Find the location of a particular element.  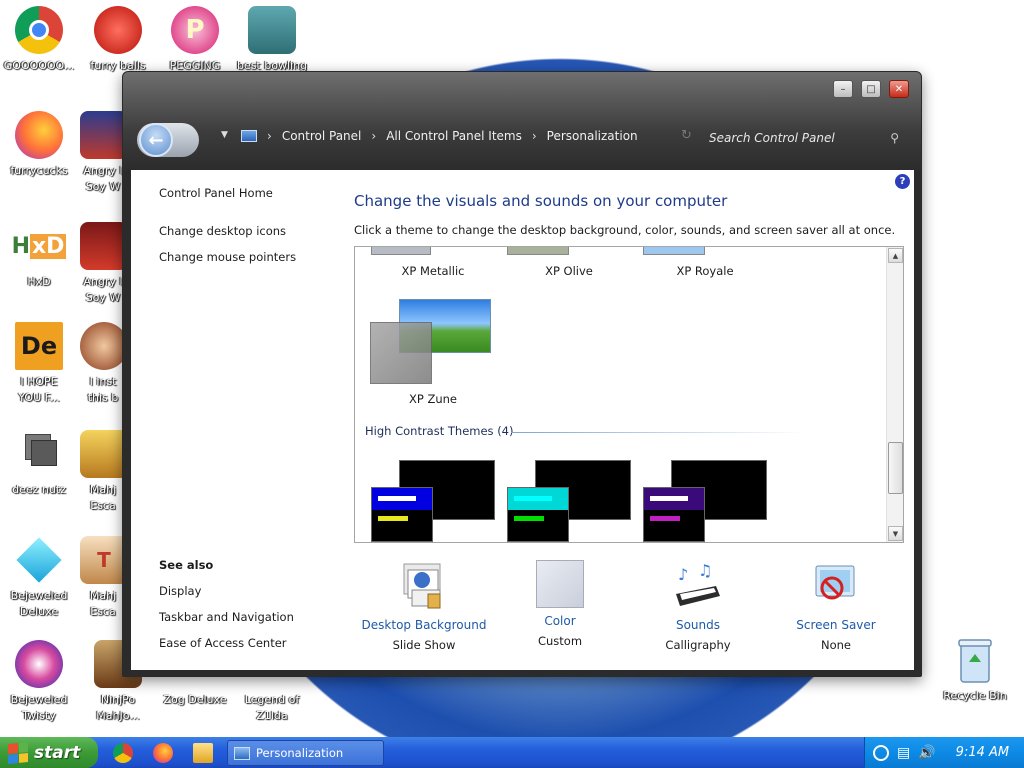

firefox-quicklaunch-icon is located at coordinates (163, 753).